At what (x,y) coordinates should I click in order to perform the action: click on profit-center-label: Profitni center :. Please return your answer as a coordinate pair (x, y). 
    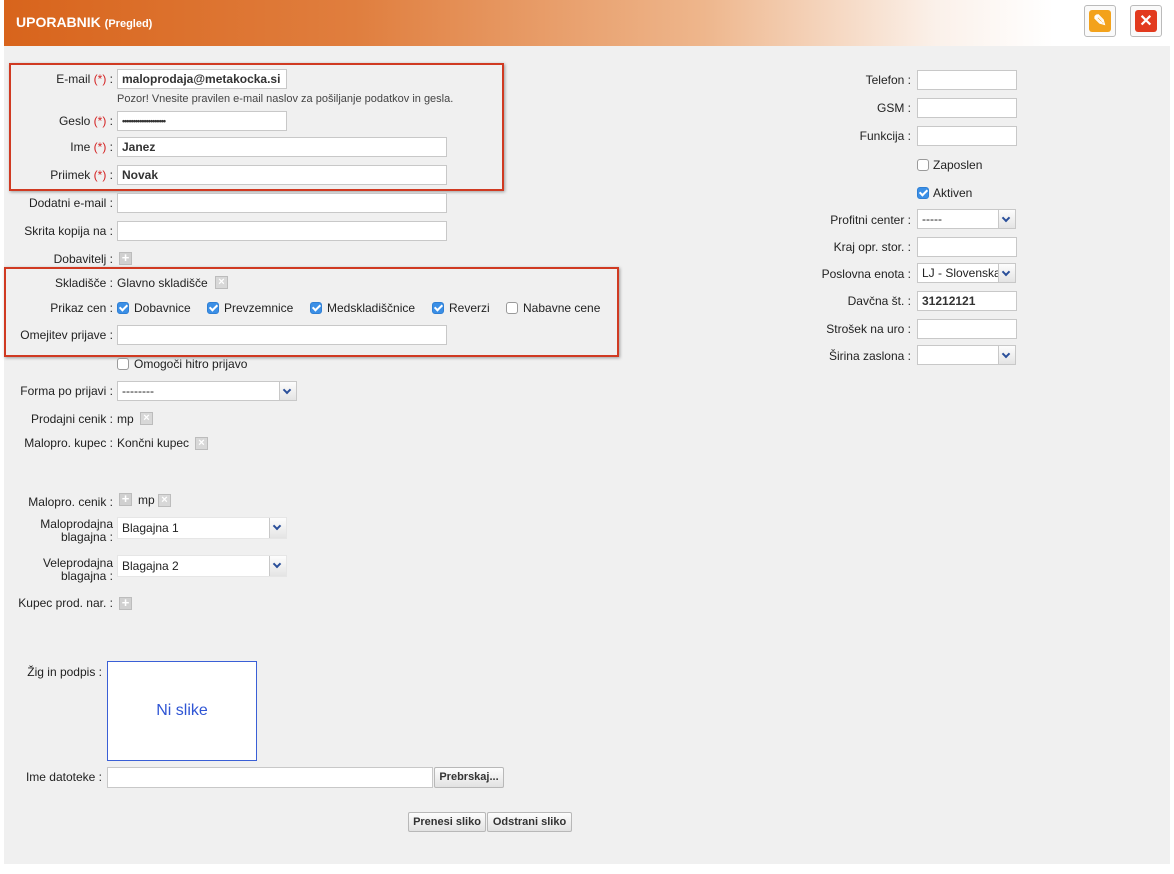
    Looking at the image, I should click on (870, 220).